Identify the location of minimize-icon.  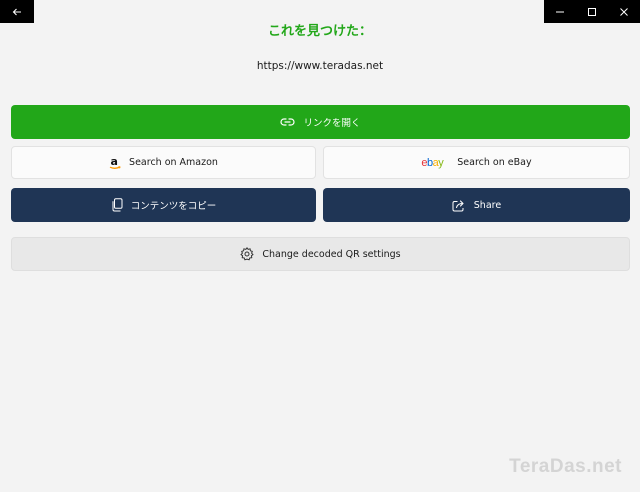
(560, 11).